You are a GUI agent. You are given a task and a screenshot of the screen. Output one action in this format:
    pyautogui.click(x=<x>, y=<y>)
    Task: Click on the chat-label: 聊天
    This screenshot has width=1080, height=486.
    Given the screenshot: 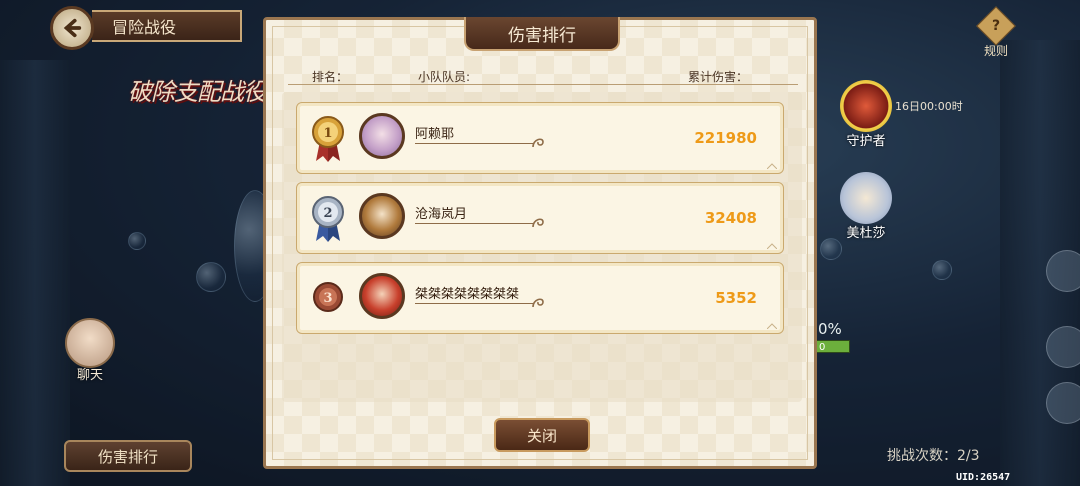 What is the action you would take?
    pyautogui.click(x=89, y=375)
    